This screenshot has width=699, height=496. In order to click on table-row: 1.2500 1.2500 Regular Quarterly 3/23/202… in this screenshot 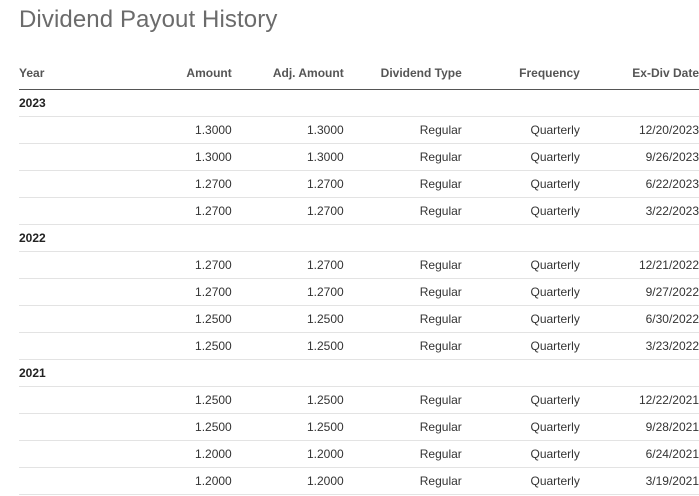, I will do `click(359, 346)`.